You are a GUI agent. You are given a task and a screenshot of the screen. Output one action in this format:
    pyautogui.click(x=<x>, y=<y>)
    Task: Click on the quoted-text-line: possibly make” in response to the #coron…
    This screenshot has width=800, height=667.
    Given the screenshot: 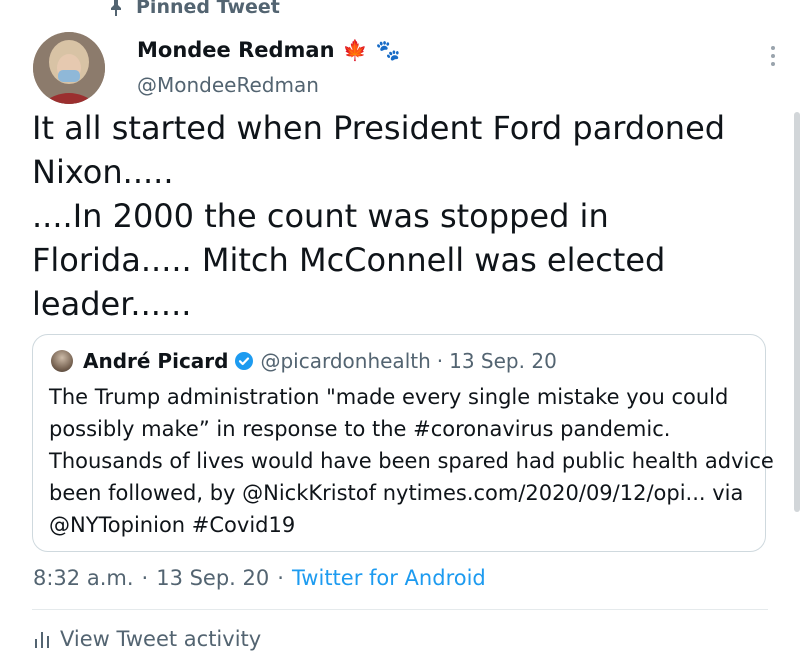 What is the action you would take?
    pyautogui.click(x=360, y=429)
    